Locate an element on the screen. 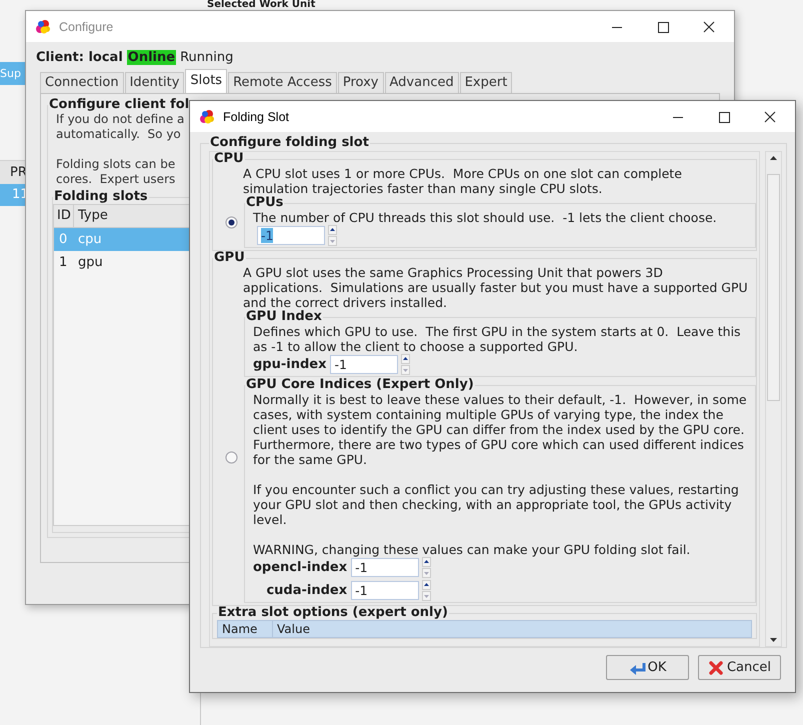 Image resolution: width=803 pixels, height=725 pixels. help-text: If you do not define a automatically. So yo is located at coordinates (120, 127).